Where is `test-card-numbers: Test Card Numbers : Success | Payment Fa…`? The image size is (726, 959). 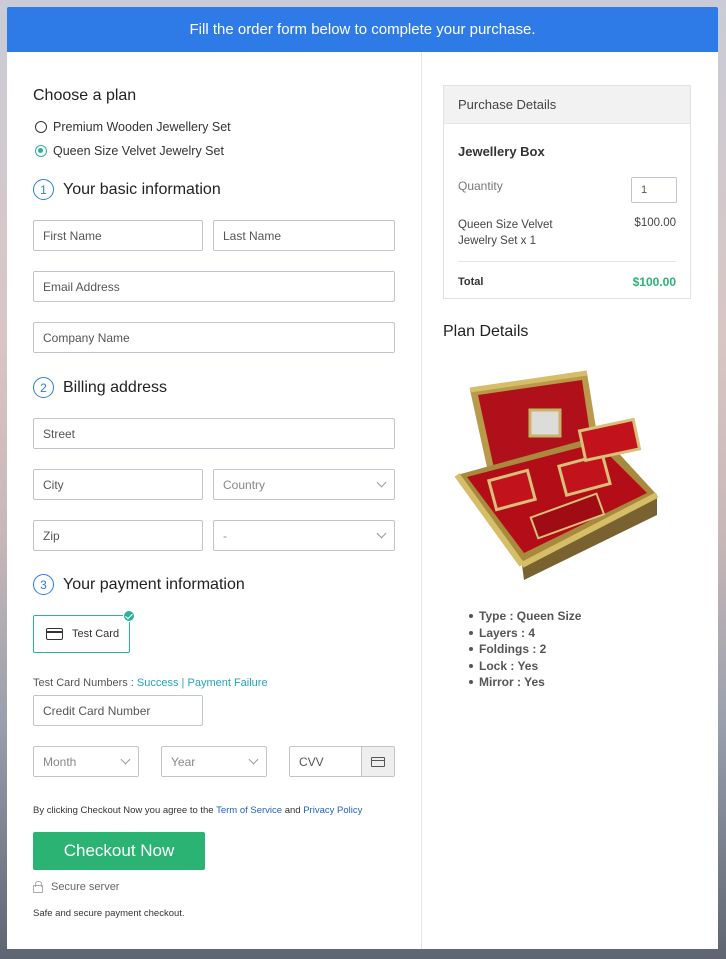
test-card-numbers: Test Card Numbers : Success | Payment Fa… is located at coordinates (150, 683).